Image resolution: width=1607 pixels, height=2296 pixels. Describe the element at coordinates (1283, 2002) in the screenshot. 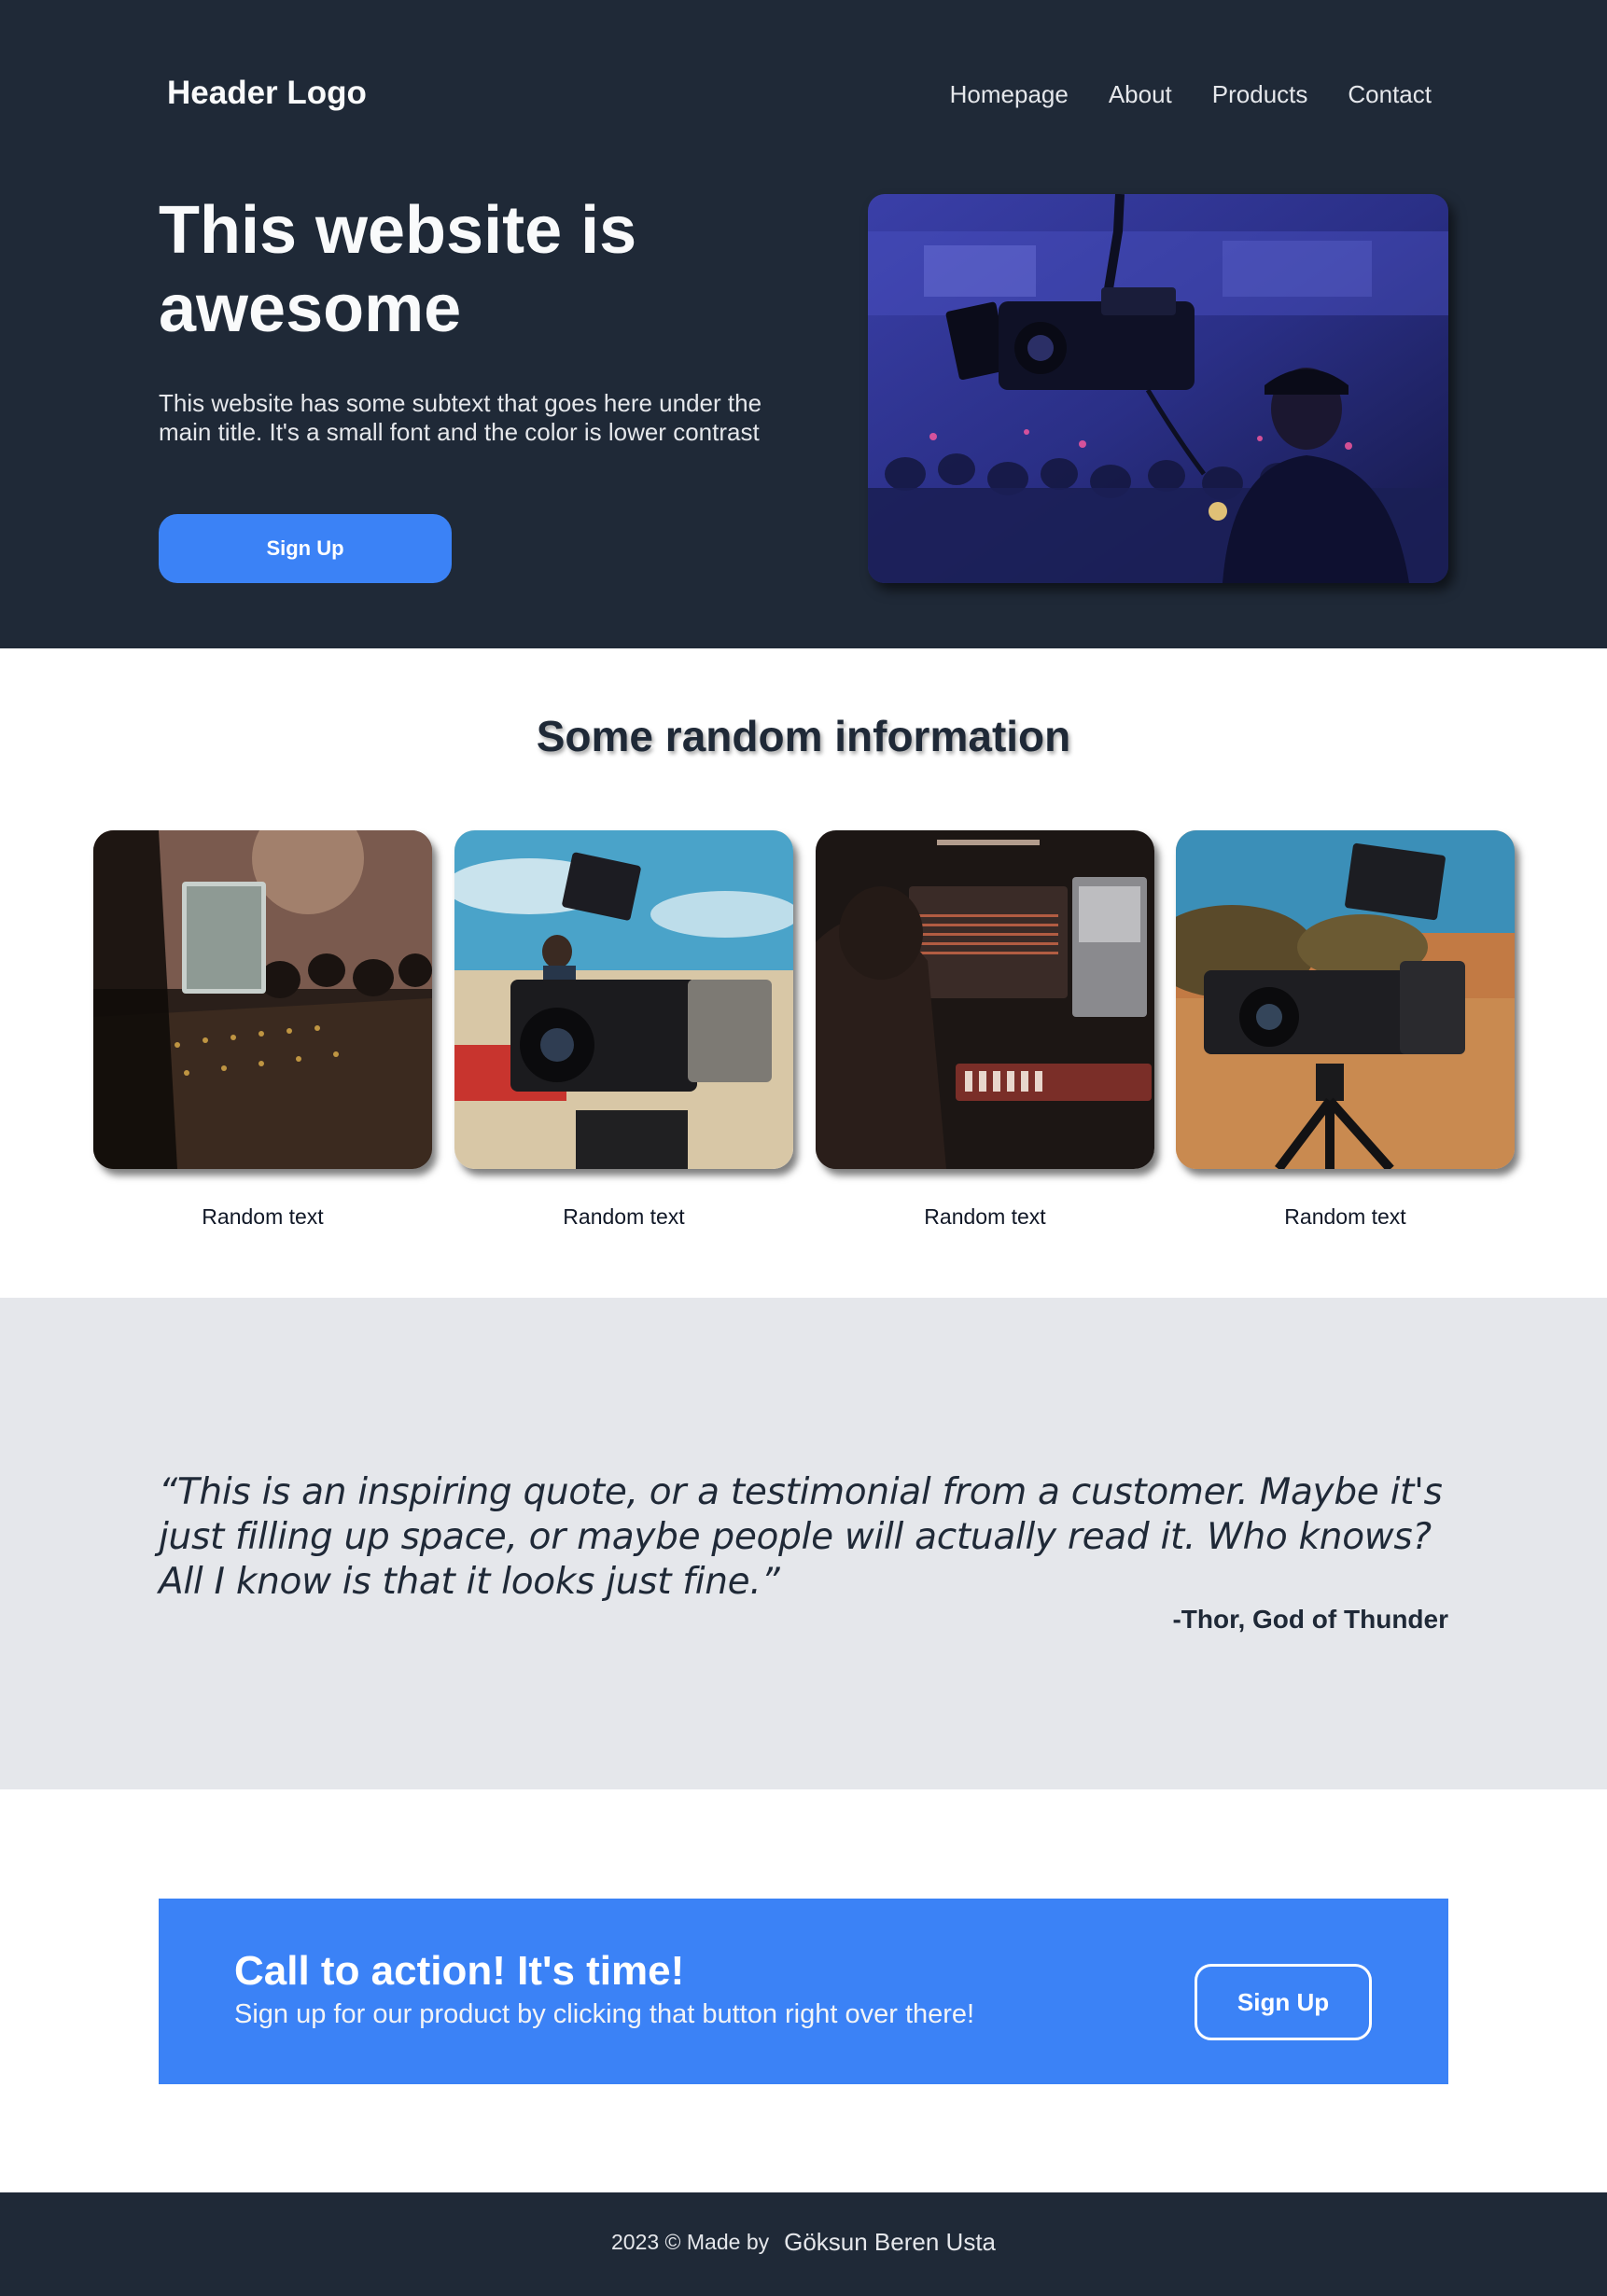

I see `cta-signup-button: Sign Up` at that location.